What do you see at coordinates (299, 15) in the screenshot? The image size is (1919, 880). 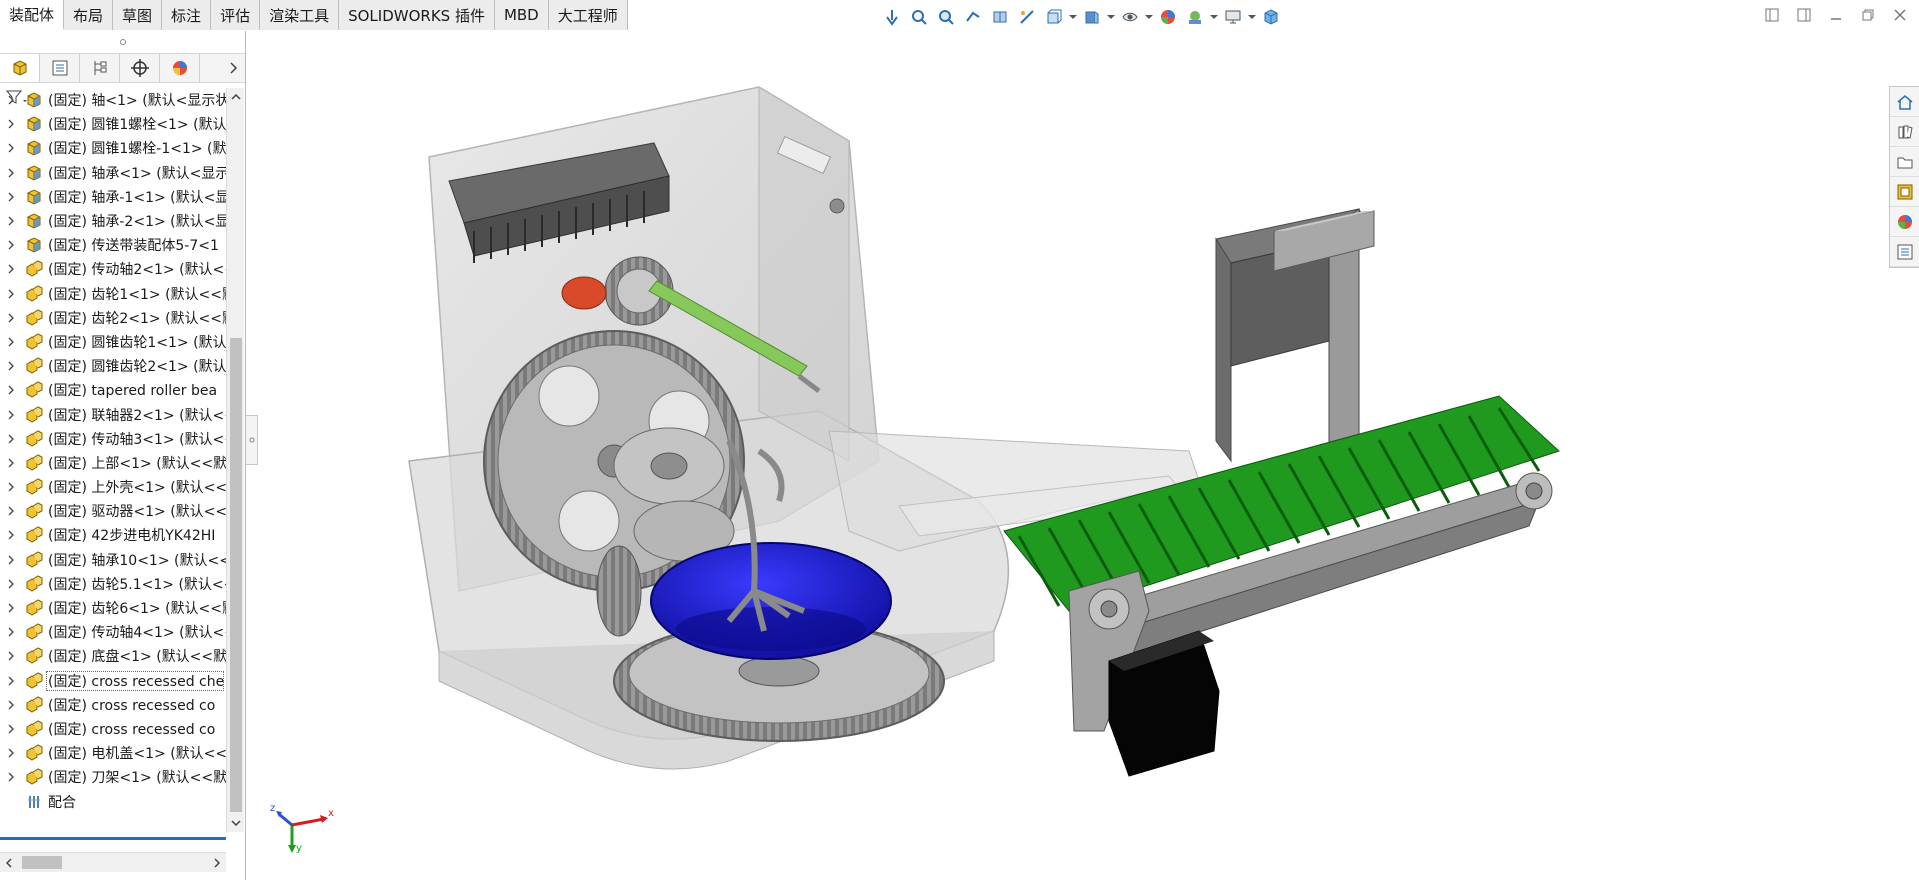 I see `tab-5: 渲染工具` at bounding box center [299, 15].